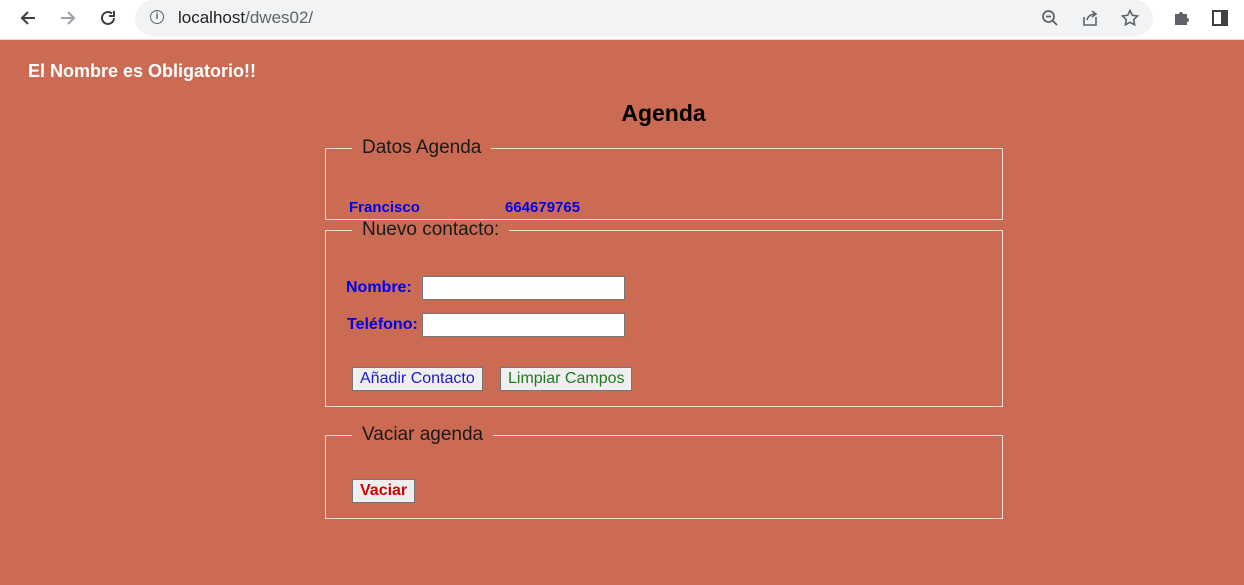 The image size is (1244, 585). Describe the element at coordinates (212, 17) in the screenshot. I see `url-host: localhost` at that location.